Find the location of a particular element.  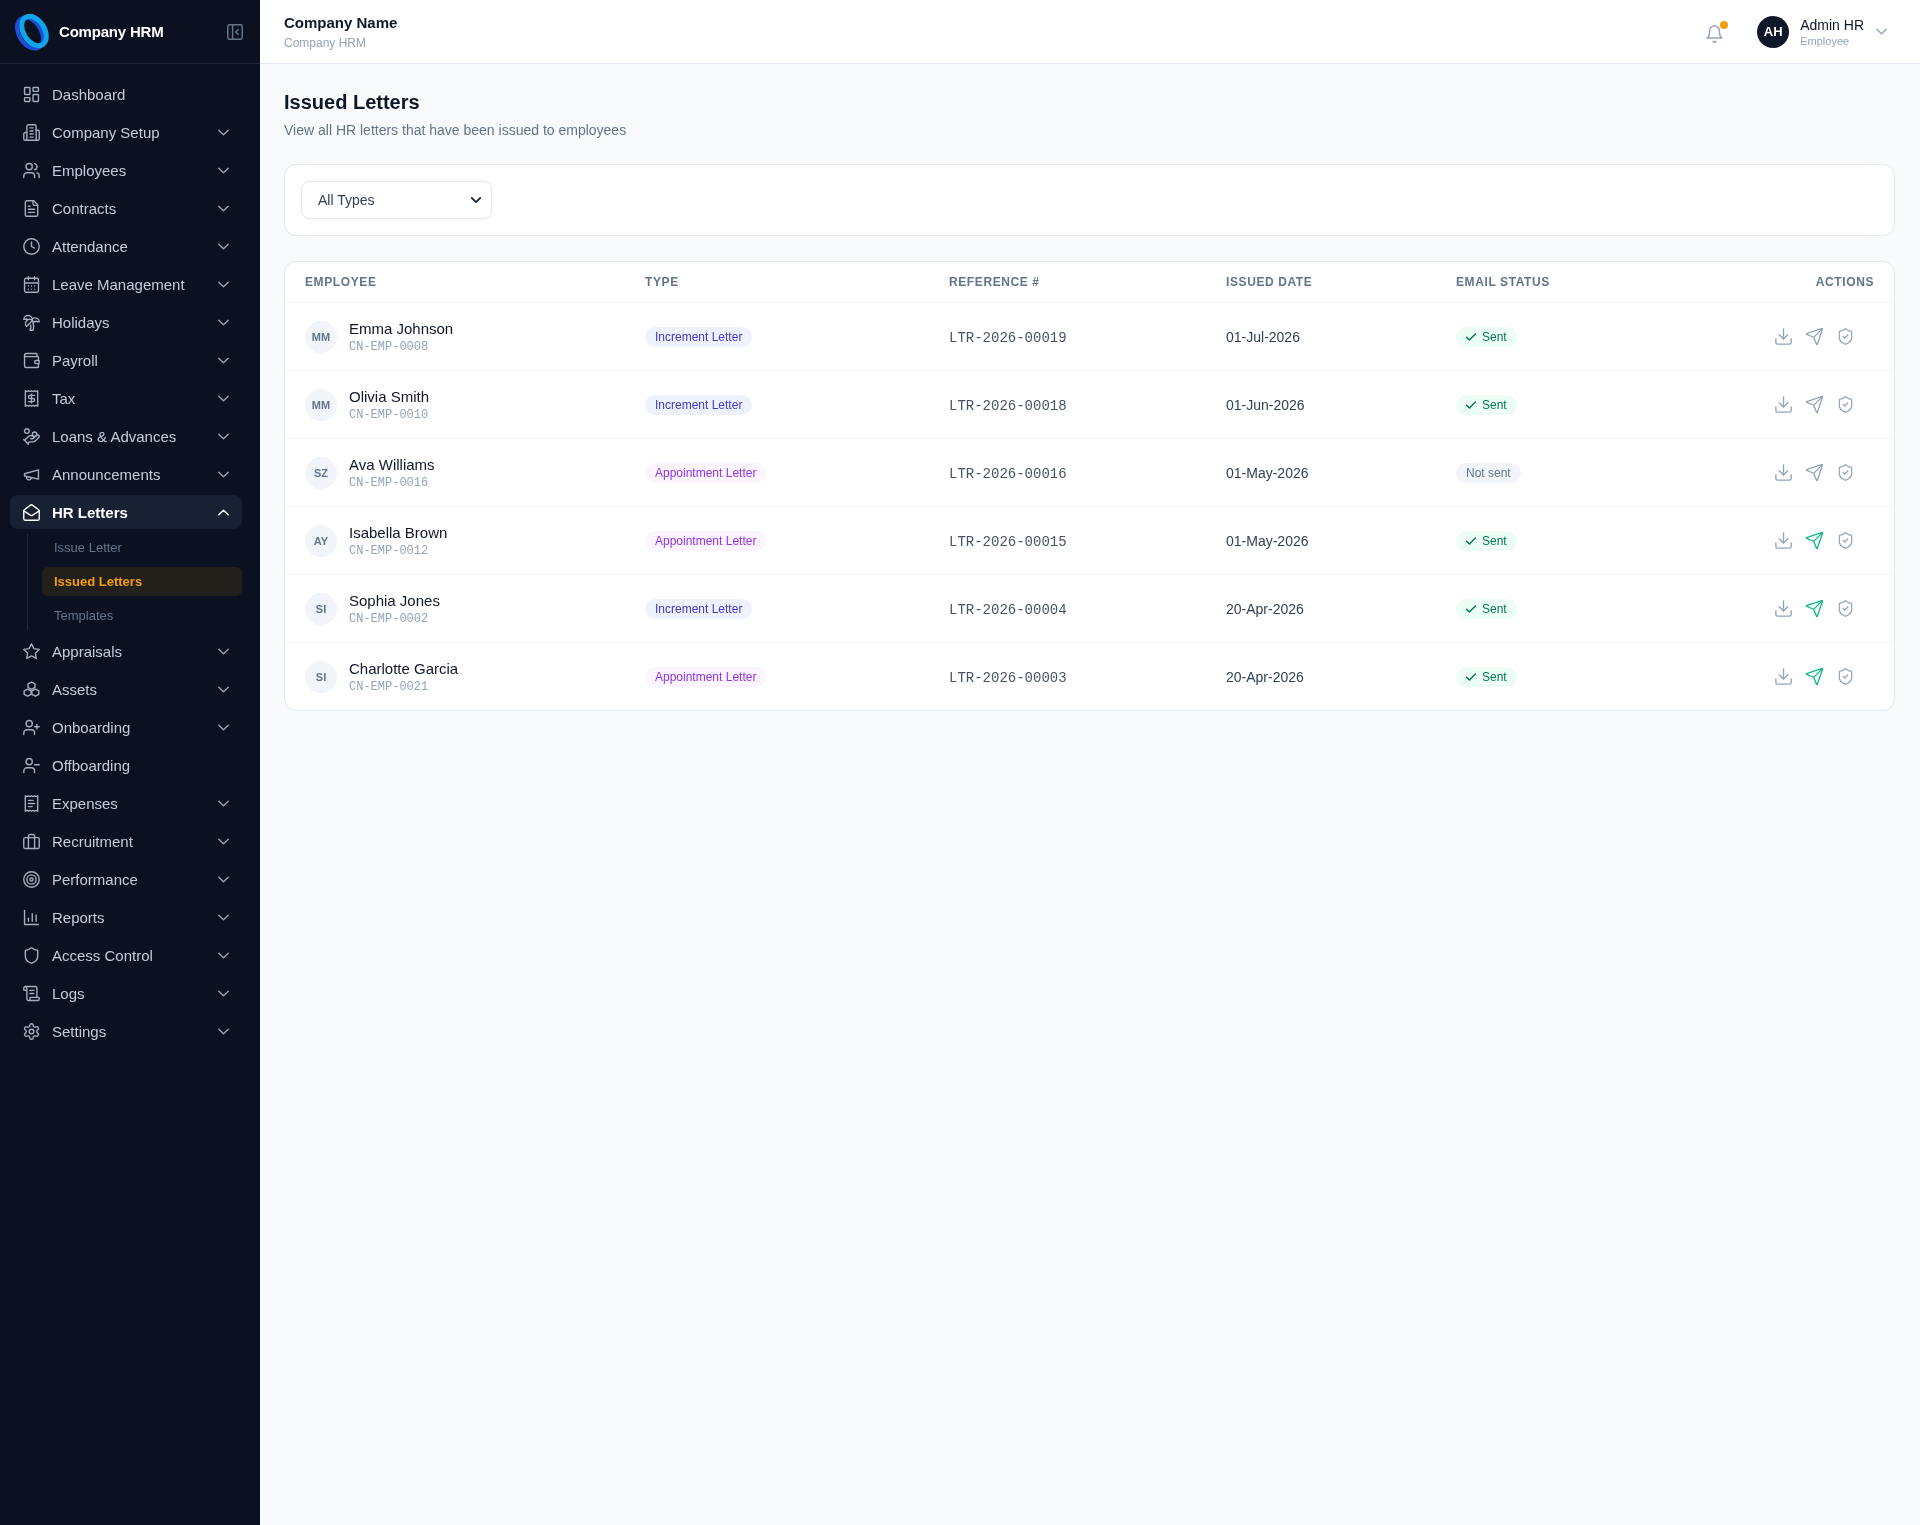

column-header: TYPE is located at coordinates (662, 282).